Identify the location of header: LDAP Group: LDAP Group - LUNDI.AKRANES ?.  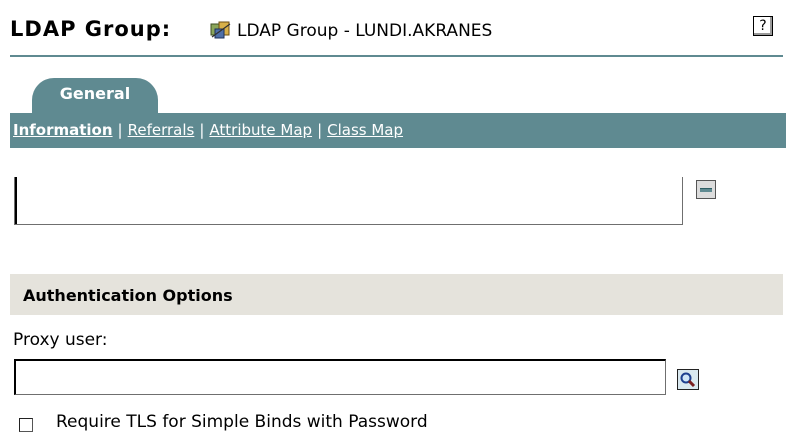
(393, 29).